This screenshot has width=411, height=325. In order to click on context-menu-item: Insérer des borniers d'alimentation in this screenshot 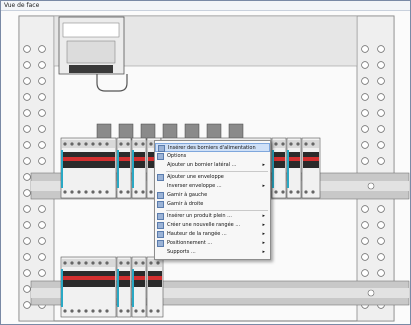, I will do `click(212, 147)`.